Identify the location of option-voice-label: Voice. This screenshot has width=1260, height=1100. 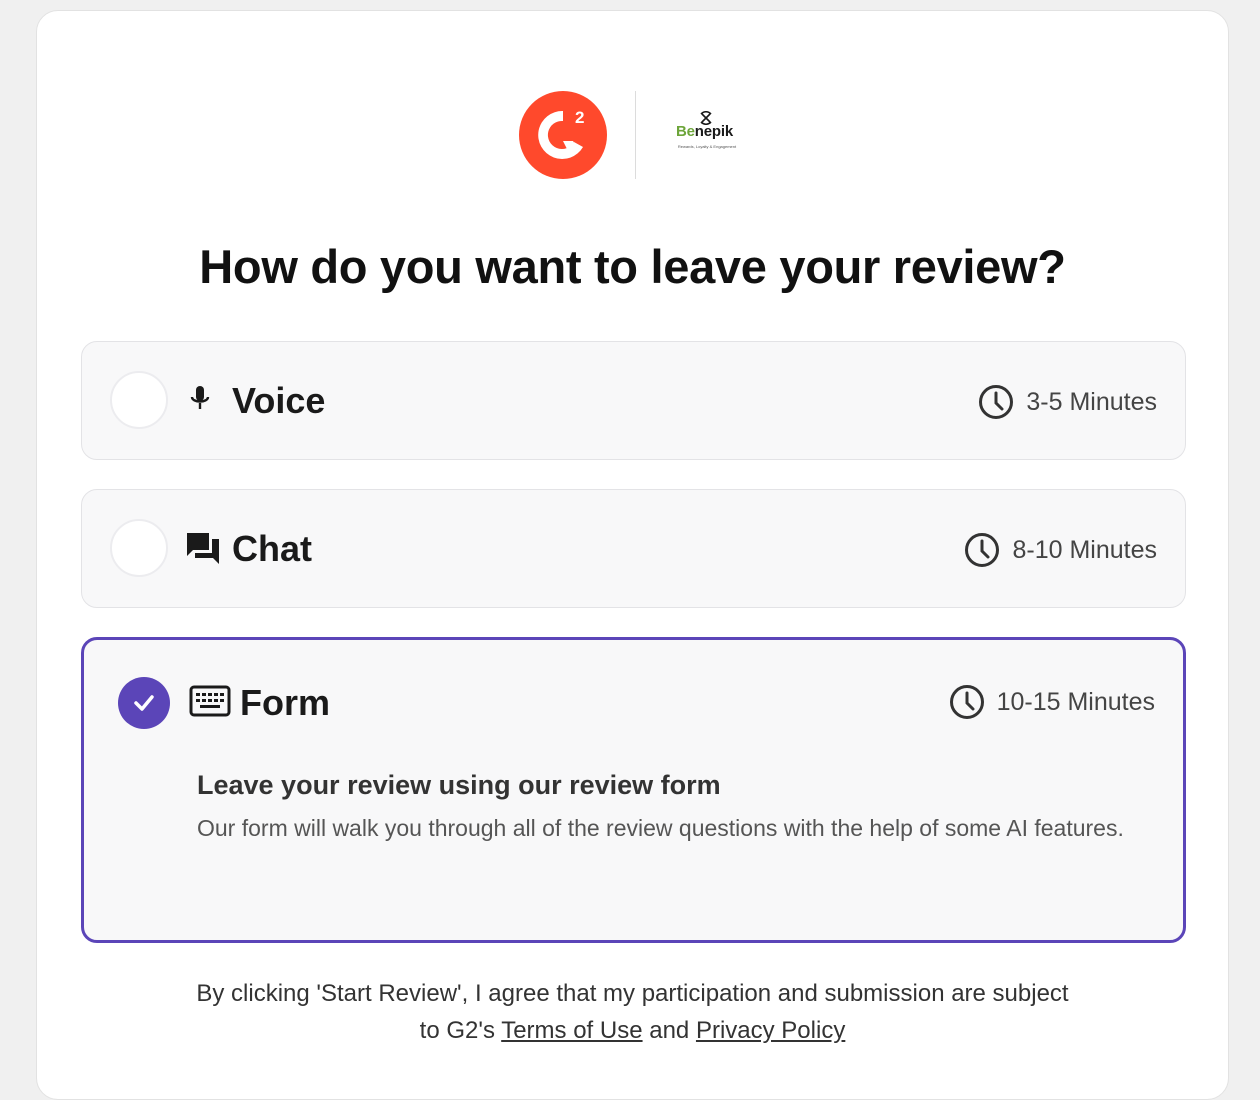
(279, 400).